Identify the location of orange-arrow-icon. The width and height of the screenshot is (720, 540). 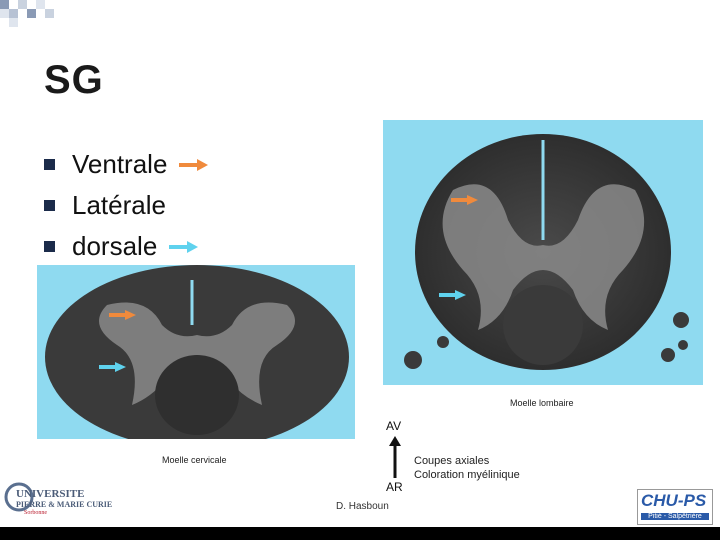
(194, 164).